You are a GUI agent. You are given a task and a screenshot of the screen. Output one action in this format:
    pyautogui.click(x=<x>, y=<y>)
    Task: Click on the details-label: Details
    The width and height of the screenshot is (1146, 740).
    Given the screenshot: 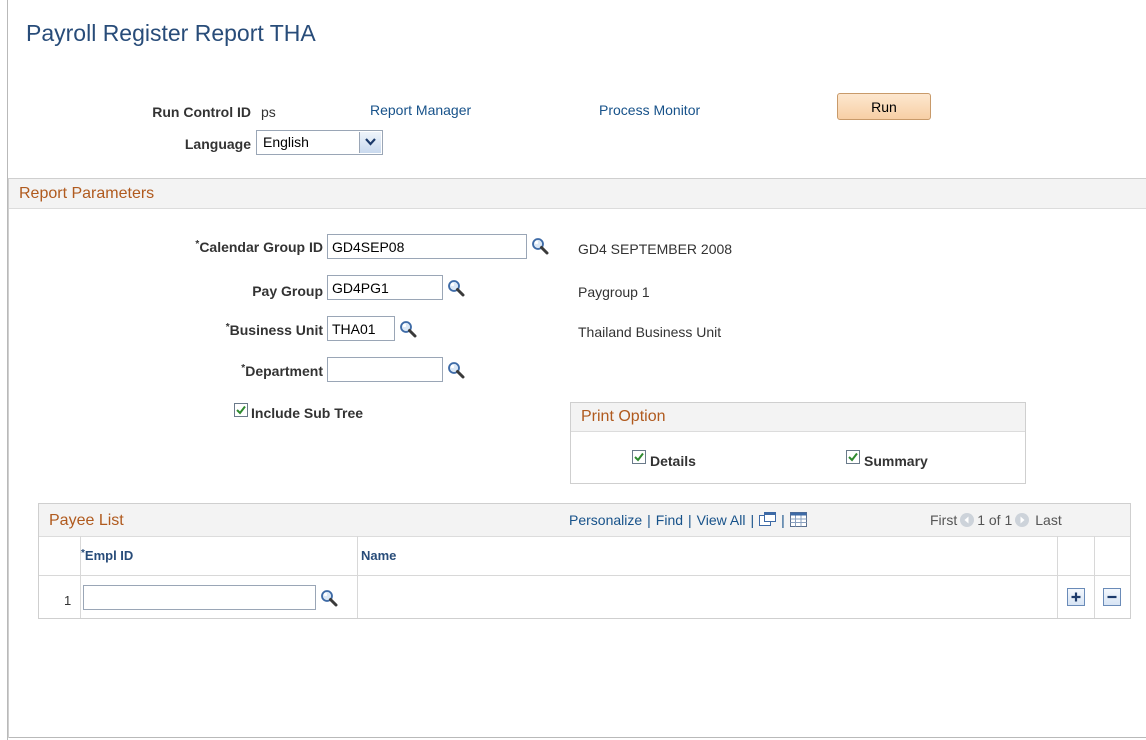 What is the action you would take?
    pyautogui.click(x=673, y=461)
    